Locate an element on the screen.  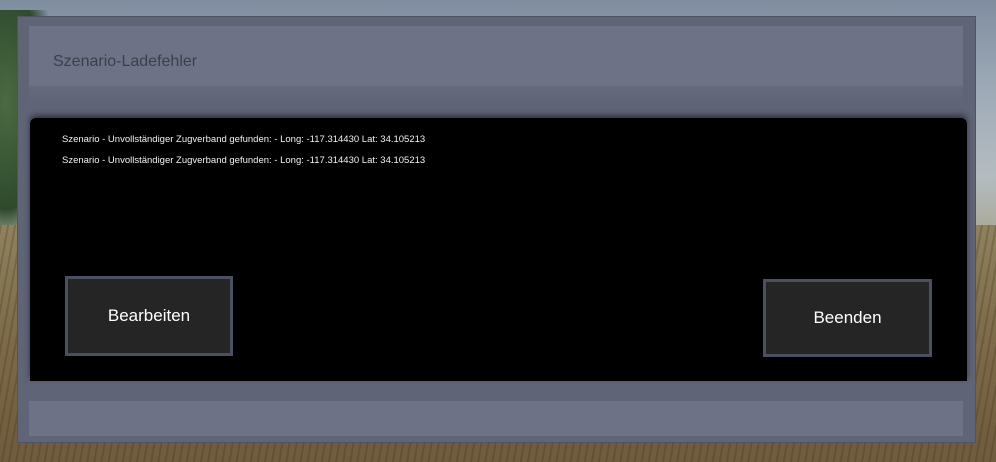
dialog-title: Szenario-Ladefehler is located at coordinates (125, 61).